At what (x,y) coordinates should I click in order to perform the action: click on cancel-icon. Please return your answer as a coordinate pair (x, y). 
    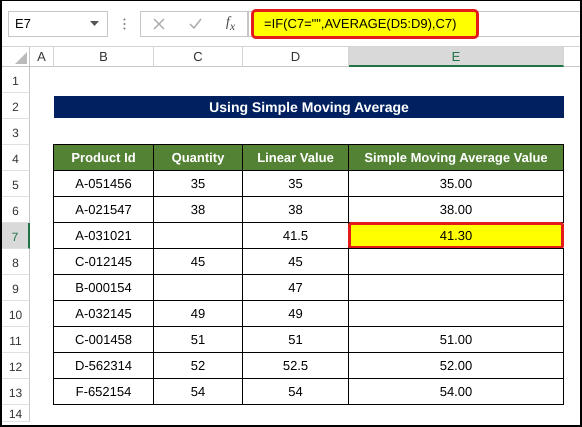
    Looking at the image, I should click on (158, 24).